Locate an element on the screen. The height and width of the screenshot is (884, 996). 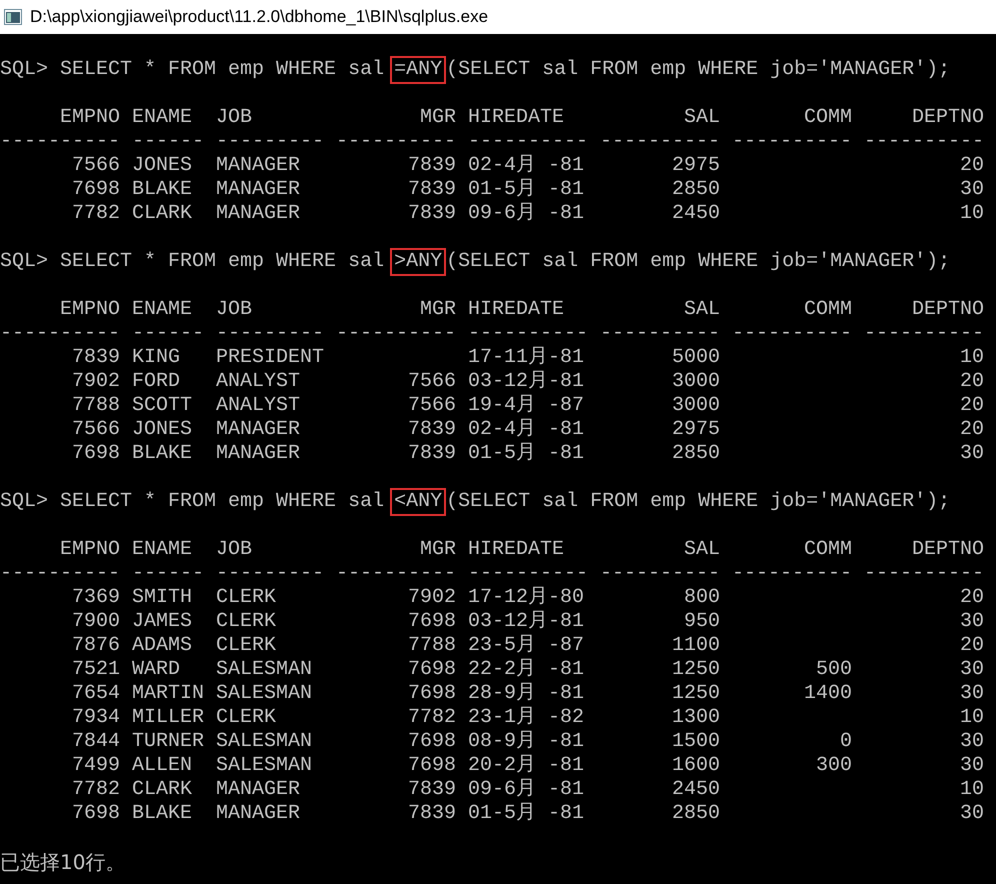
operator-highlight: >ANY is located at coordinates (418, 262).